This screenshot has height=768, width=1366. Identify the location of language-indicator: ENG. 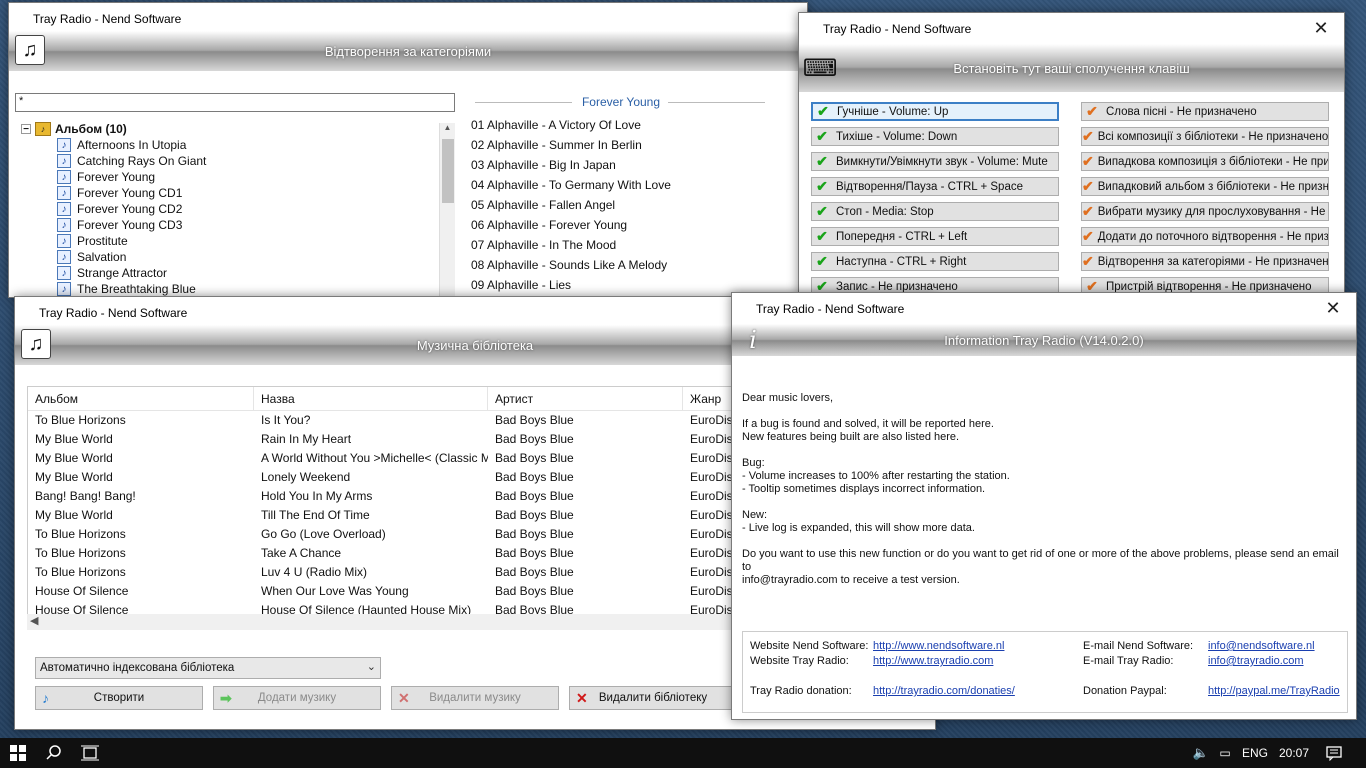
(1255, 753).